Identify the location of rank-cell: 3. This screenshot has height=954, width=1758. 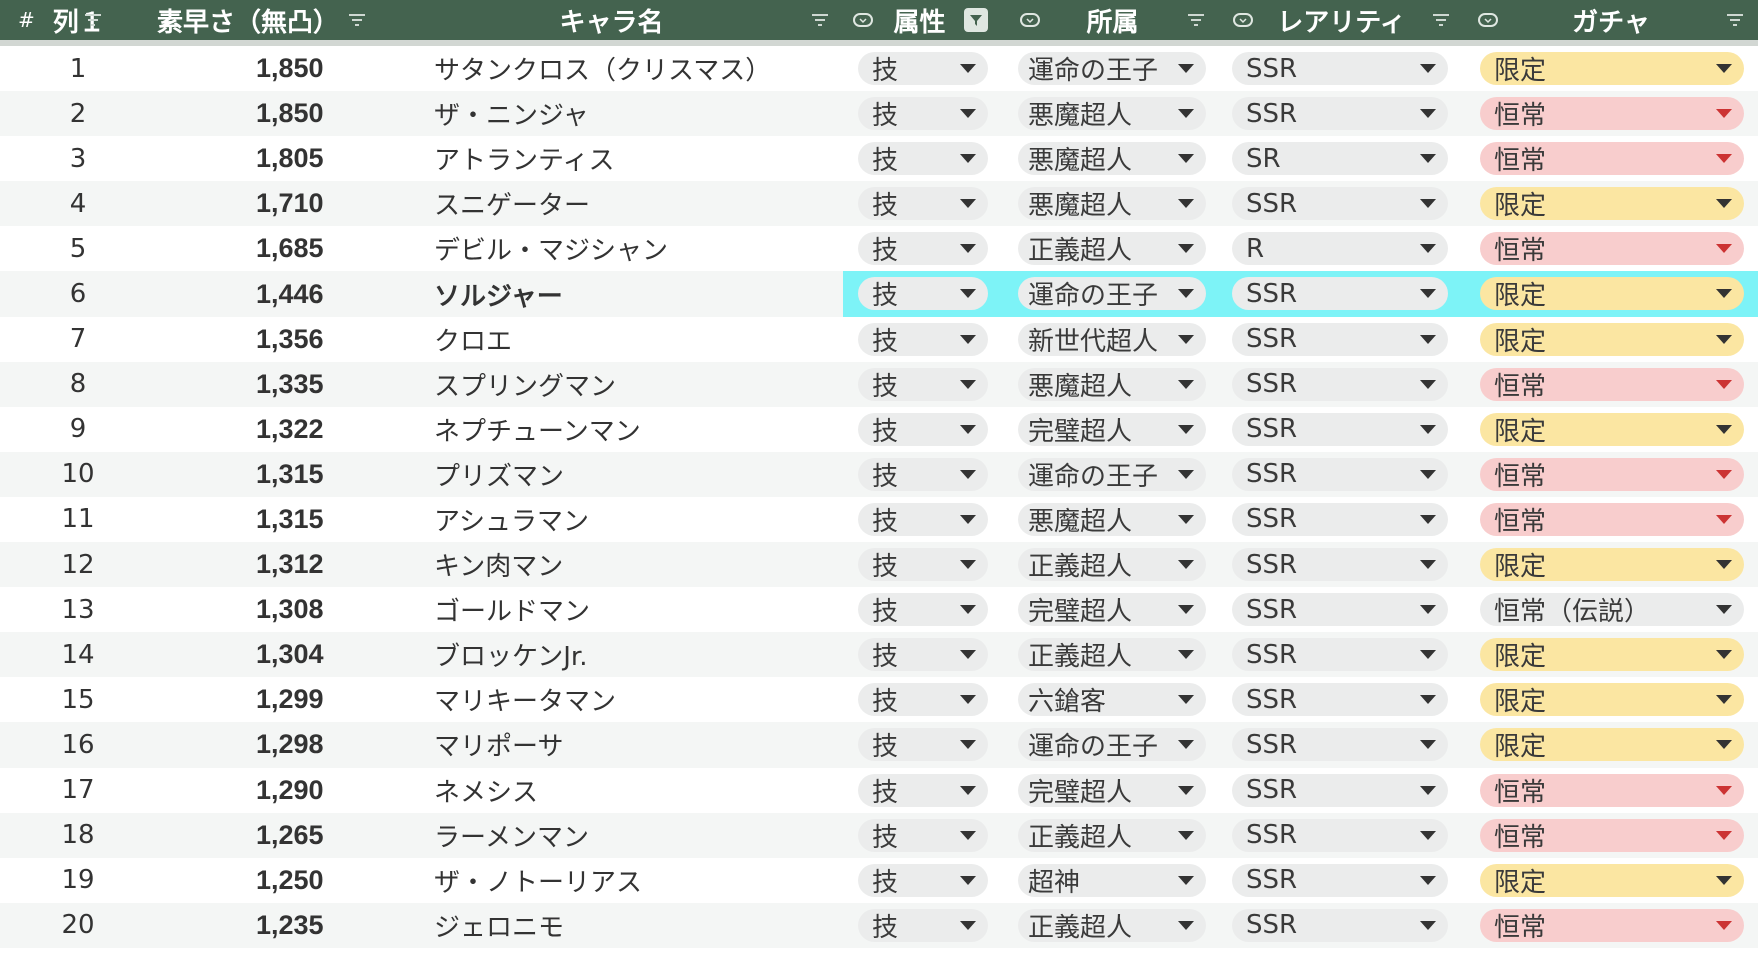
(78, 158).